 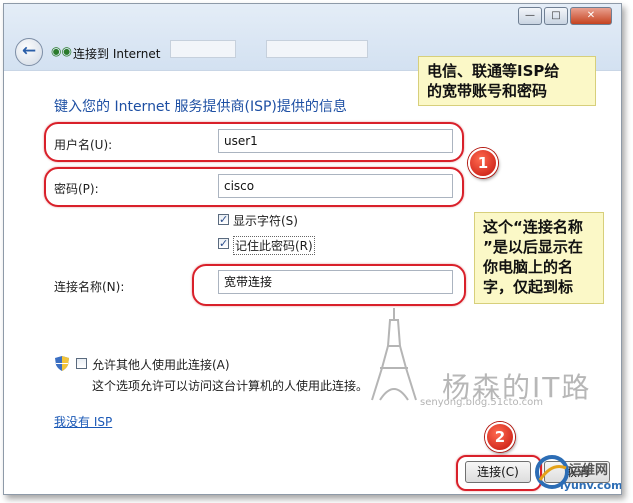 What do you see at coordinates (335, 282) in the screenshot?
I see `connection-name-input: 宽带连接` at bounding box center [335, 282].